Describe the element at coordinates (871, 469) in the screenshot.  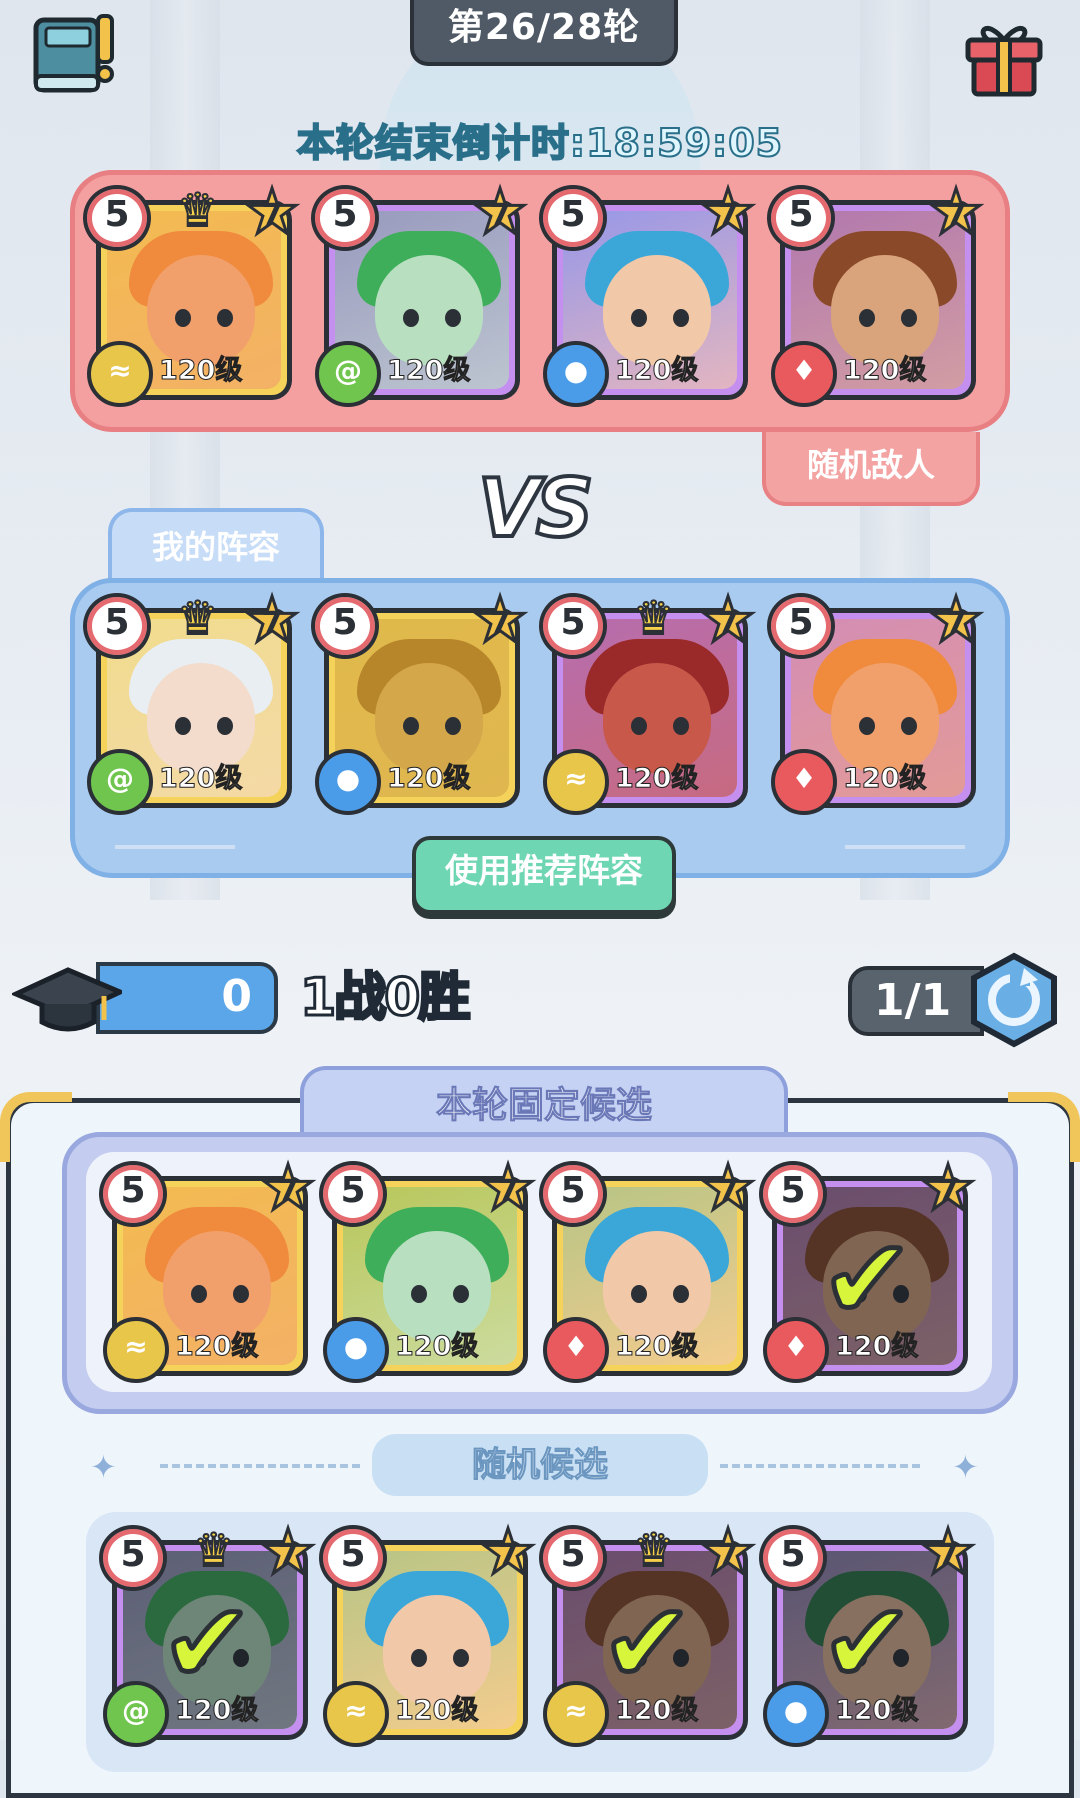
I see `enemy-tag: 随机敌人` at that location.